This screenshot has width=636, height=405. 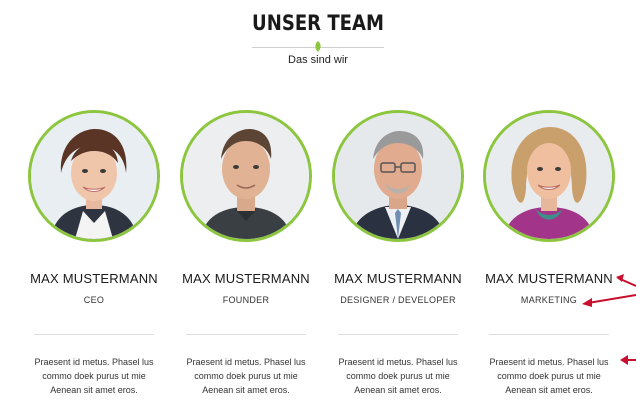 What do you see at coordinates (318, 23) in the screenshot?
I see `page-title: UNSER TEAM` at bounding box center [318, 23].